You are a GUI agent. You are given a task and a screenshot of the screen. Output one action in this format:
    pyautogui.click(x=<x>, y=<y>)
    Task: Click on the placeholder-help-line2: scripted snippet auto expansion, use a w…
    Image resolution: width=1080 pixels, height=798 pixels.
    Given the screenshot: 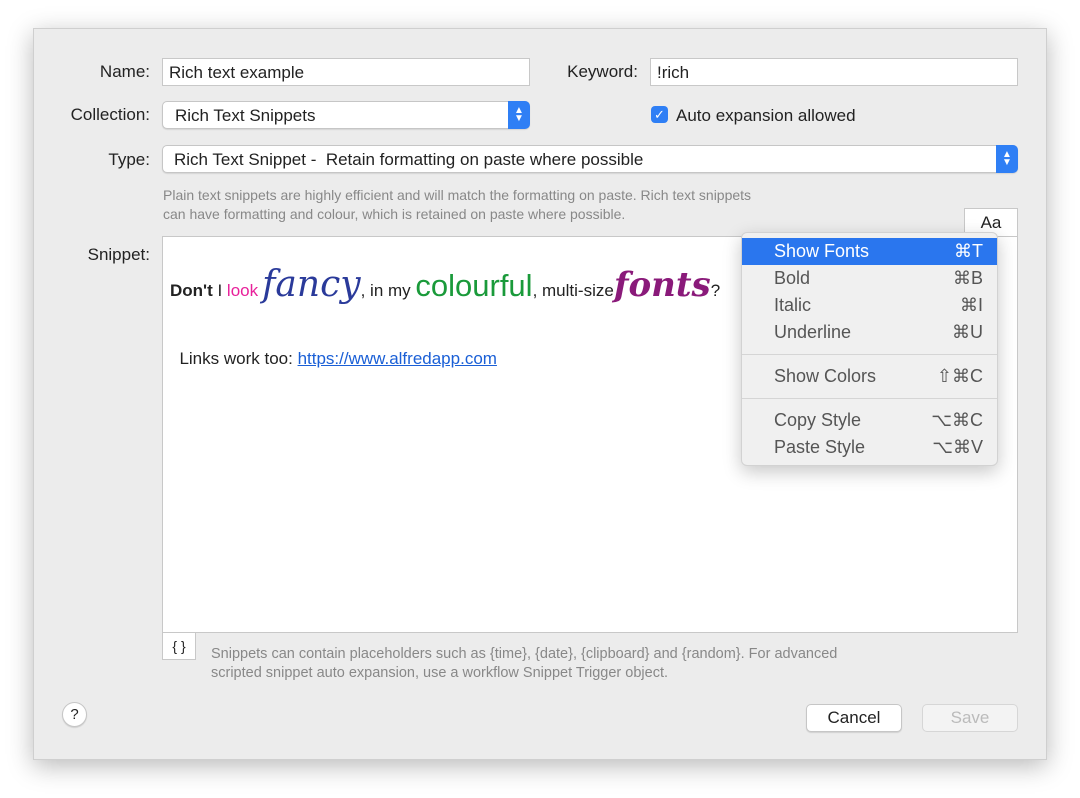 What is the action you would take?
    pyautogui.click(x=440, y=673)
    